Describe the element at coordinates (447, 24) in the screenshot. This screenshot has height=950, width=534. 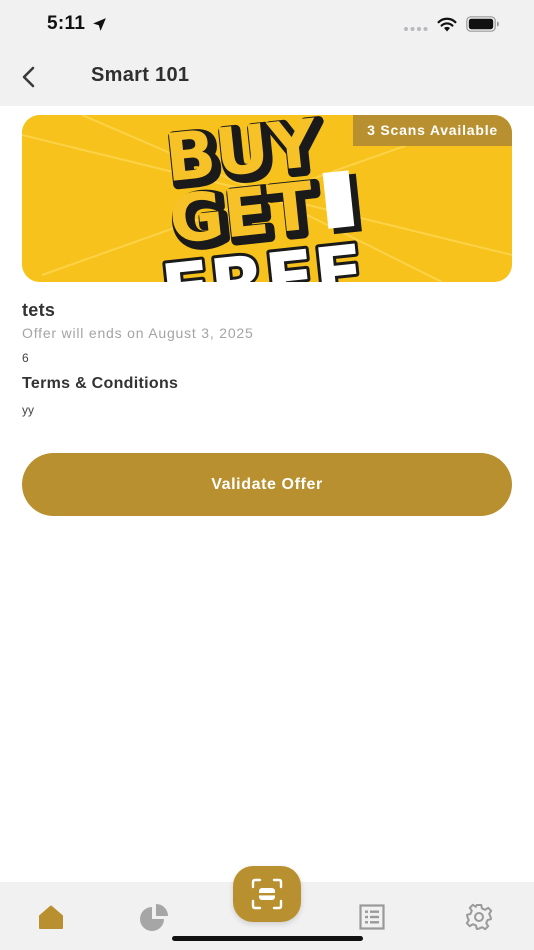
I see `wifi-icon` at that location.